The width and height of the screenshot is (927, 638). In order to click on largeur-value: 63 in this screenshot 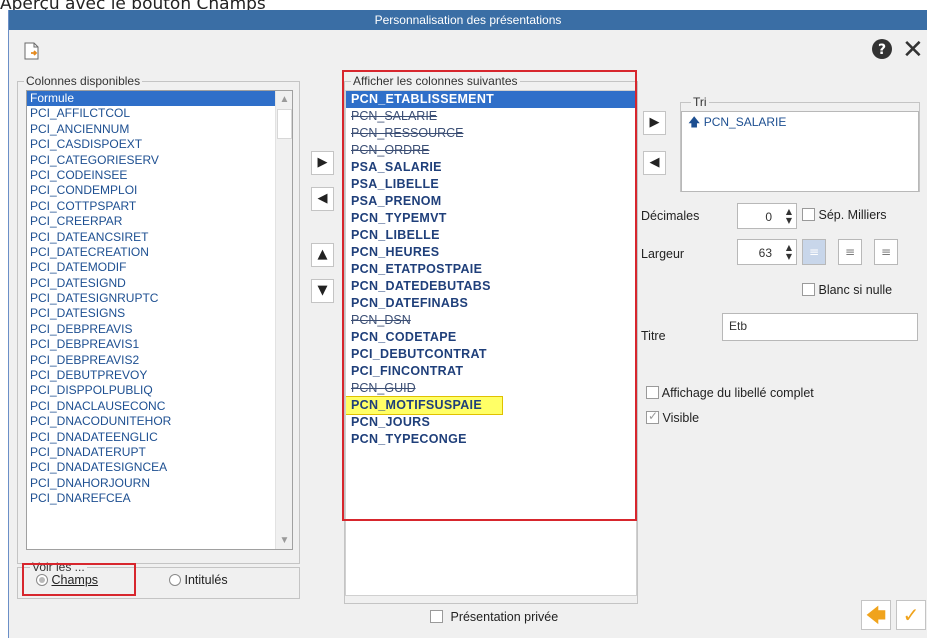, I will do `click(765, 253)`.